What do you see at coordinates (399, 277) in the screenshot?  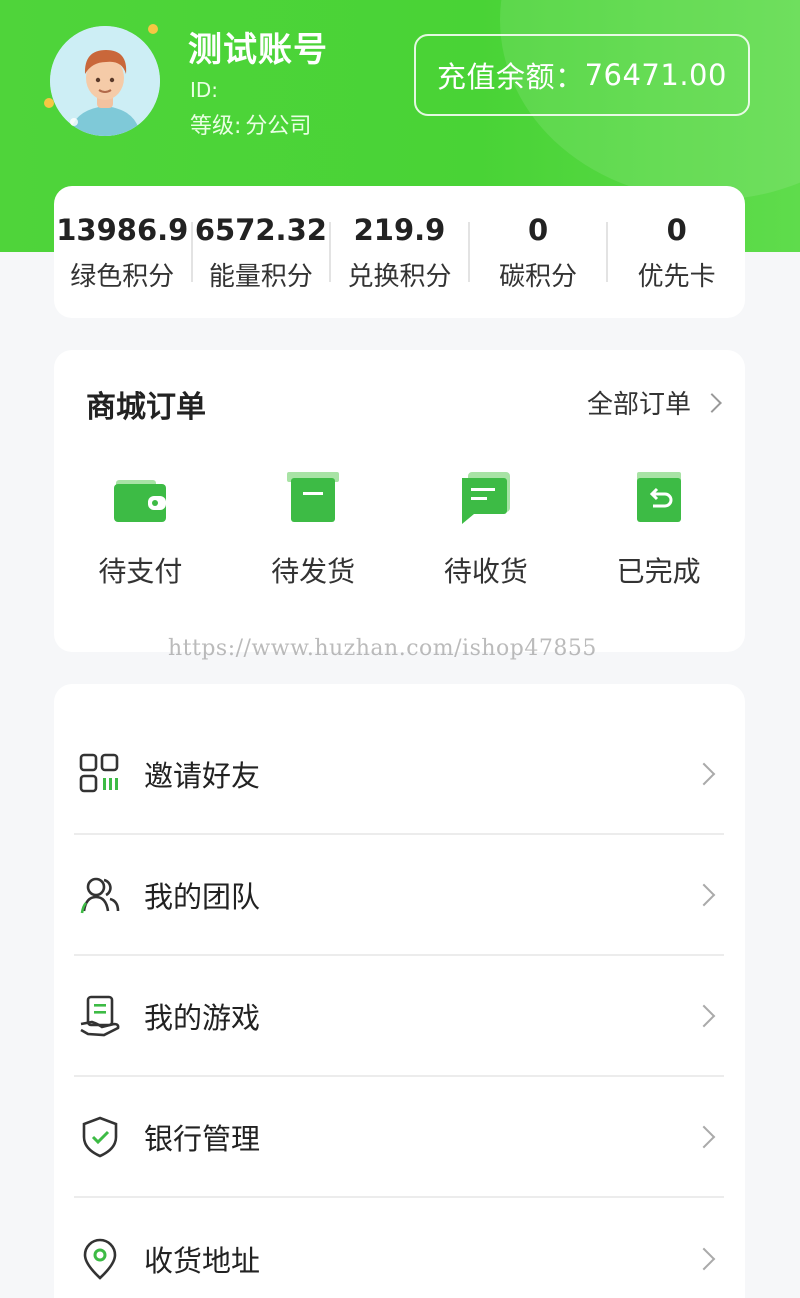 I see `stat-label: 兑换积分` at bounding box center [399, 277].